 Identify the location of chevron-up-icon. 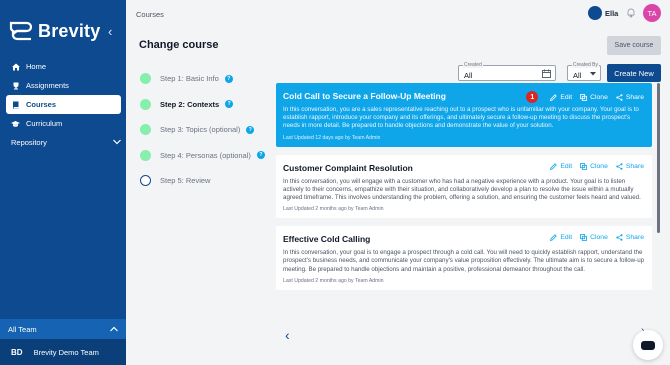
(114, 329).